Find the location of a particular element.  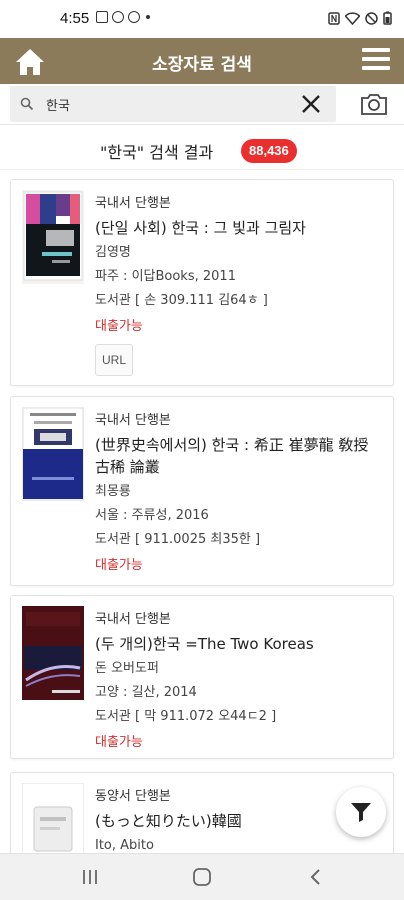

system-icons is located at coordinates (360, 18).